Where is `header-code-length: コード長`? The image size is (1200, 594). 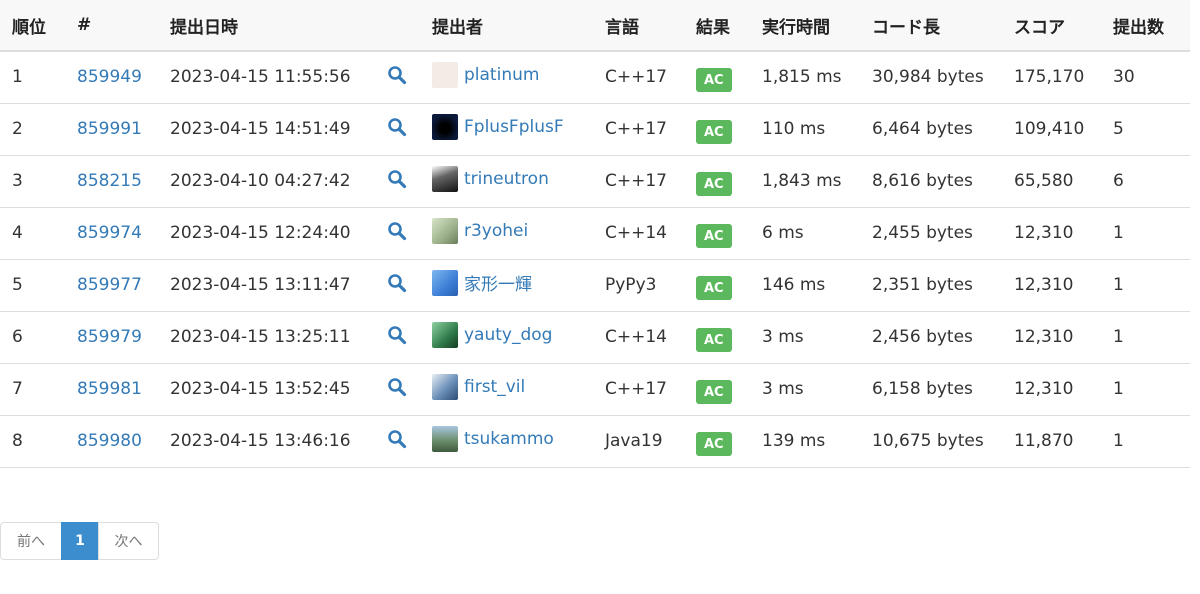
header-code-length: コード長 is located at coordinates (931, 26).